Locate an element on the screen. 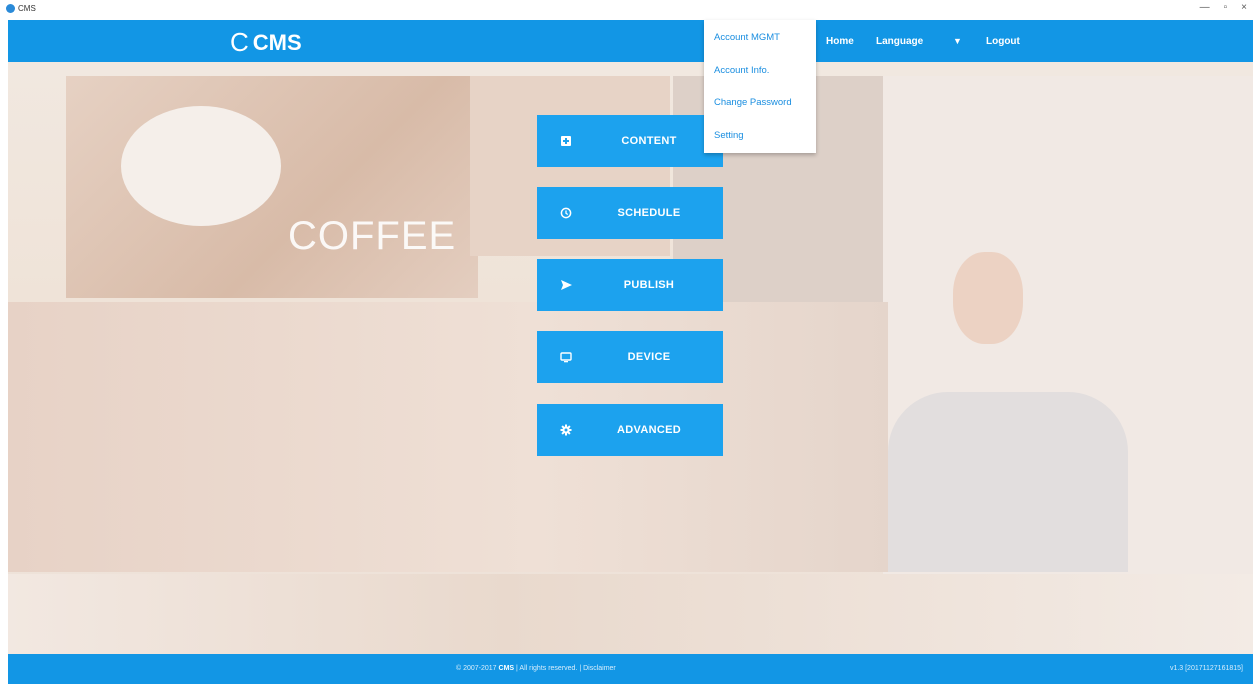 The width and height of the screenshot is (1253, 684). cms-logo: C CMS is located at coordinates (266, 42).